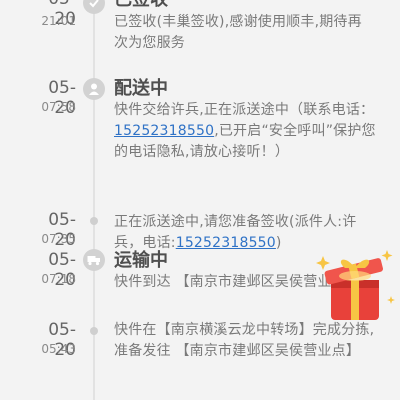 Image resolution: width=400 pixels, height=400 pixels. Describe the element at coordinates (58, 279) in the screenshot. I see `entry-time: 07:18` at that location.